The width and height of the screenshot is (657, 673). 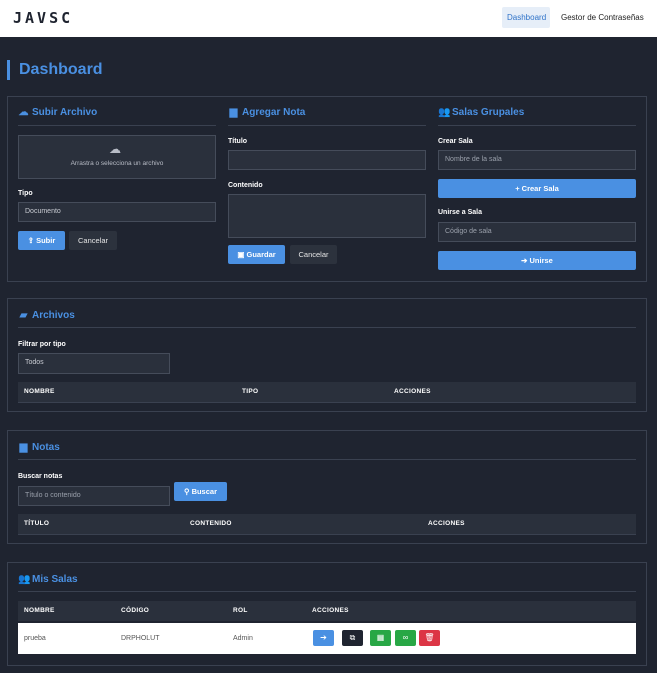 What do you see at coordinates (58, 112) in the screenshot?
I see `upload-section-title: ☁ Subir Archivo` at bounding box center [58, 112].